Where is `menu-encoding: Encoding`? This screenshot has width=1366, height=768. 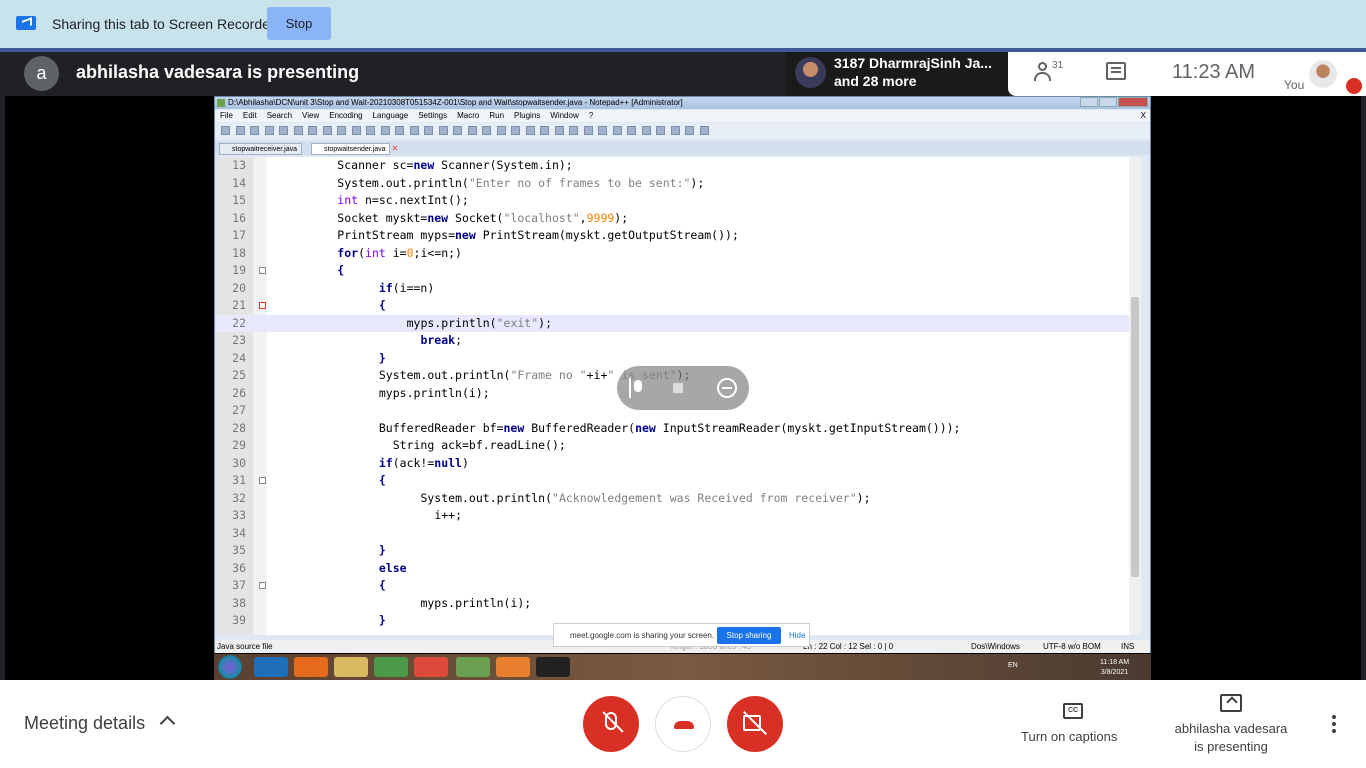 menu-encoding: Encoding is located at coordinates (345, 116).